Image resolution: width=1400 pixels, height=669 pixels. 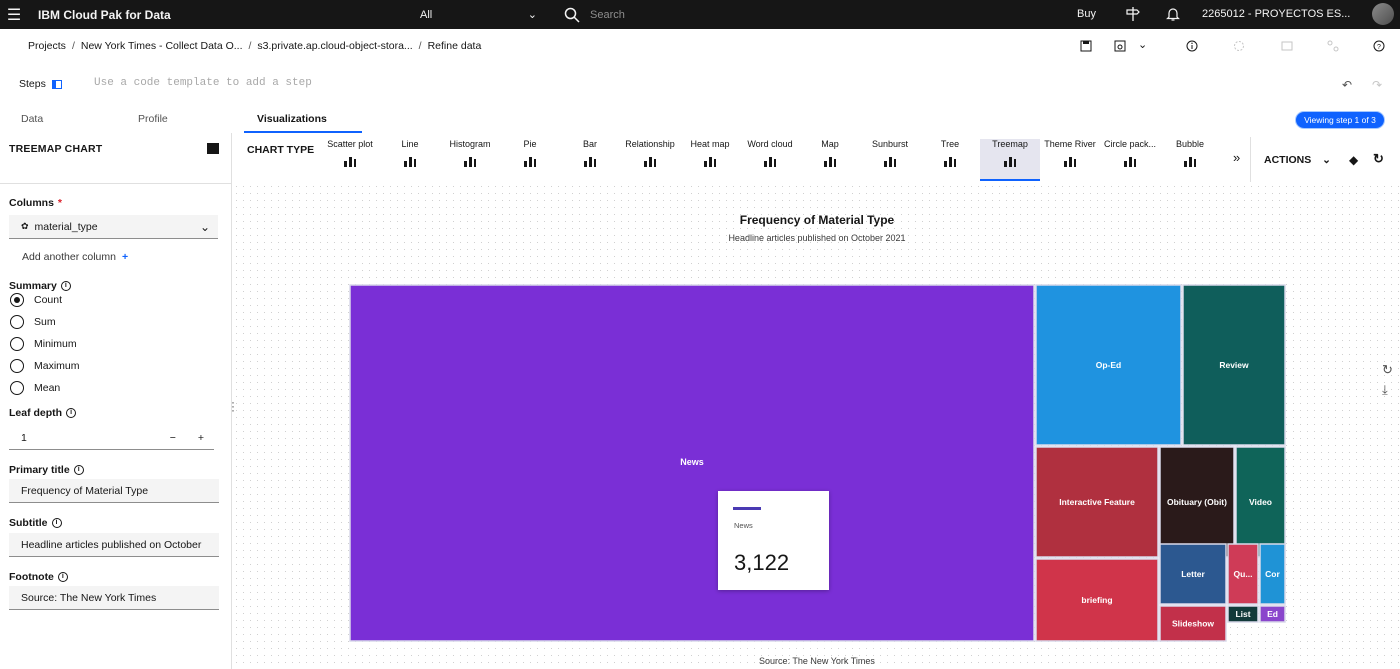 I want to click on collapse-panel-icon, so click(x=213, y=148).